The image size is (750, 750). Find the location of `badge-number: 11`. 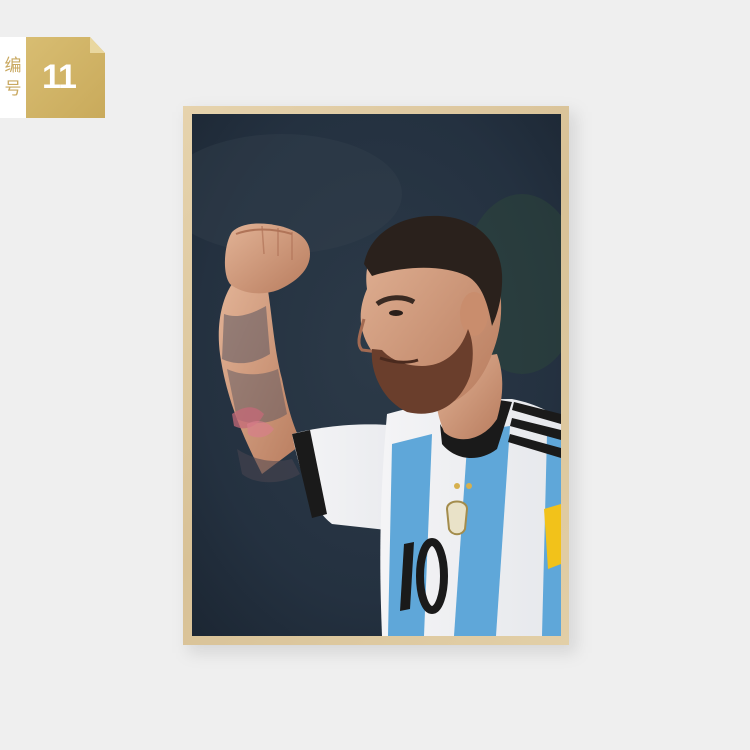

badge-number: 11 is located at coordinates (59, 77).